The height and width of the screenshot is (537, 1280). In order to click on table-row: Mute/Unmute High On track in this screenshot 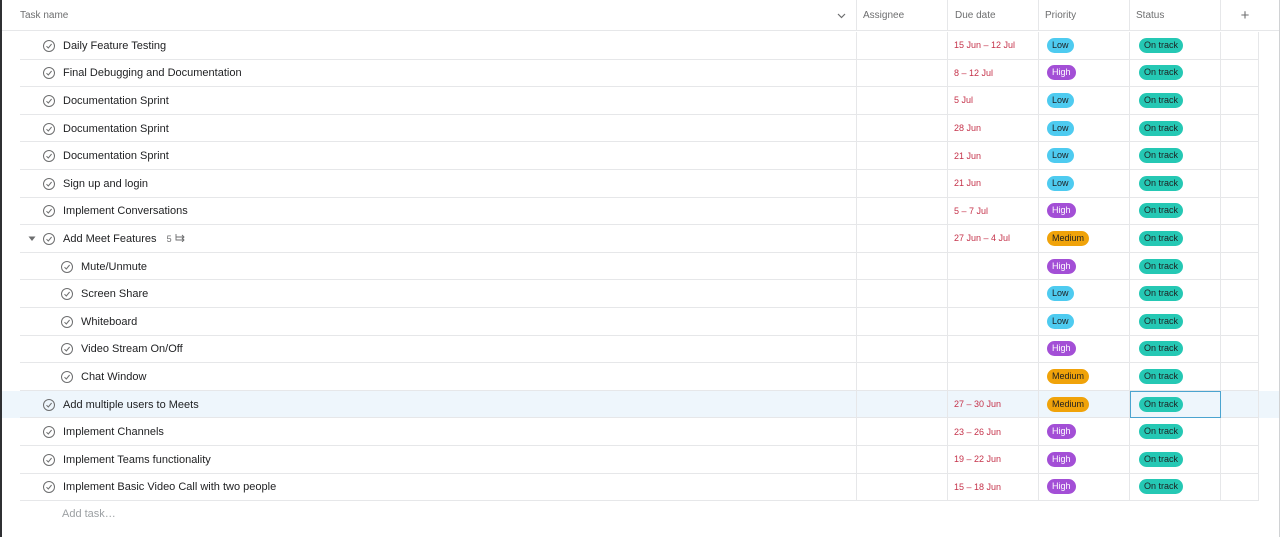, I will do `click(640, 266)`.